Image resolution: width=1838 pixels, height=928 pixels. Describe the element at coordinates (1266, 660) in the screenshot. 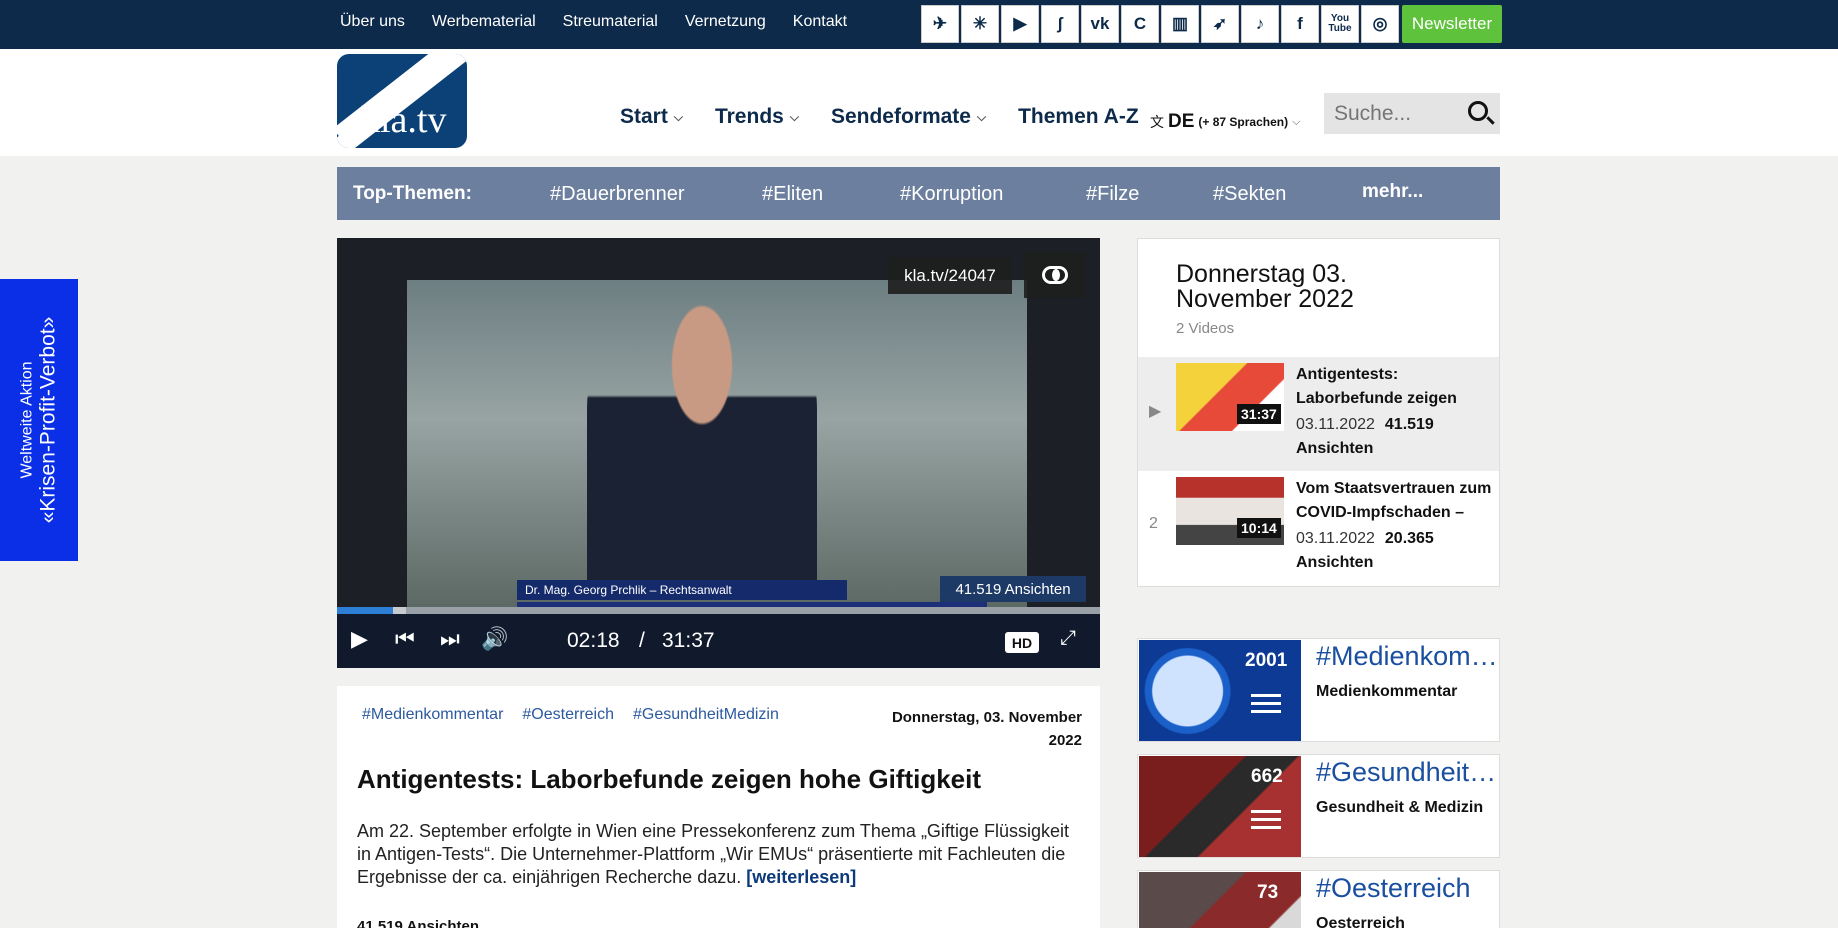

I see `category-count: 2001` at that location.